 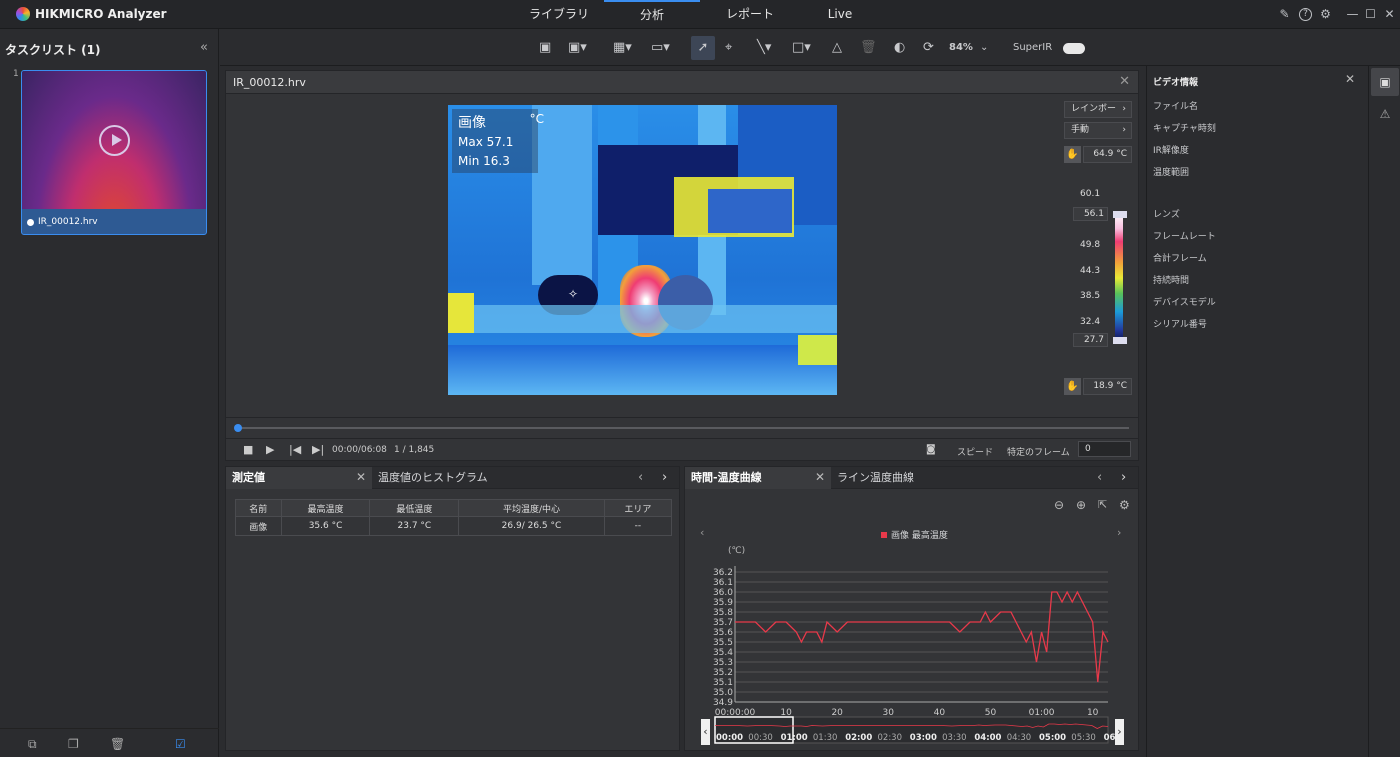 I want to click on snapshot-icon: ◙, so click(x=931, y=449).